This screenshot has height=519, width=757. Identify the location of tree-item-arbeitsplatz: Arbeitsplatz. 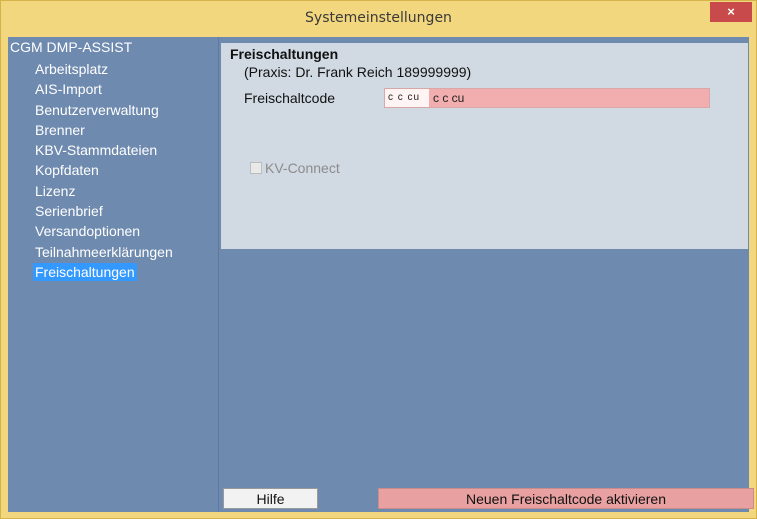
(104, 69).